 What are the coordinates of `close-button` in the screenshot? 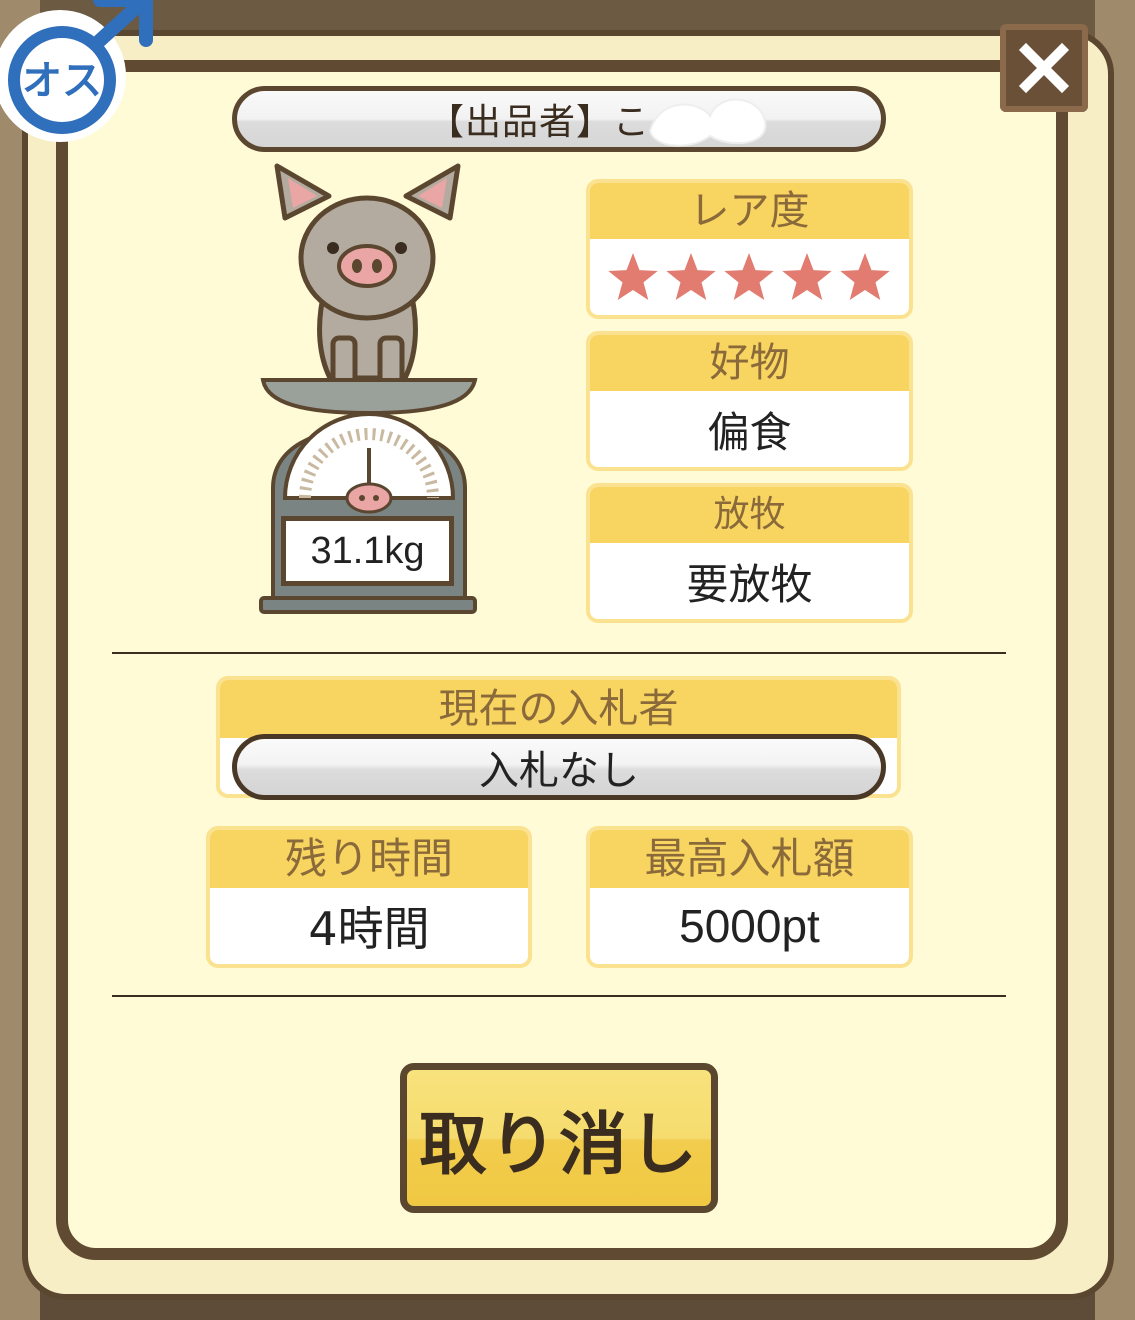 It's located at (1044, 68).